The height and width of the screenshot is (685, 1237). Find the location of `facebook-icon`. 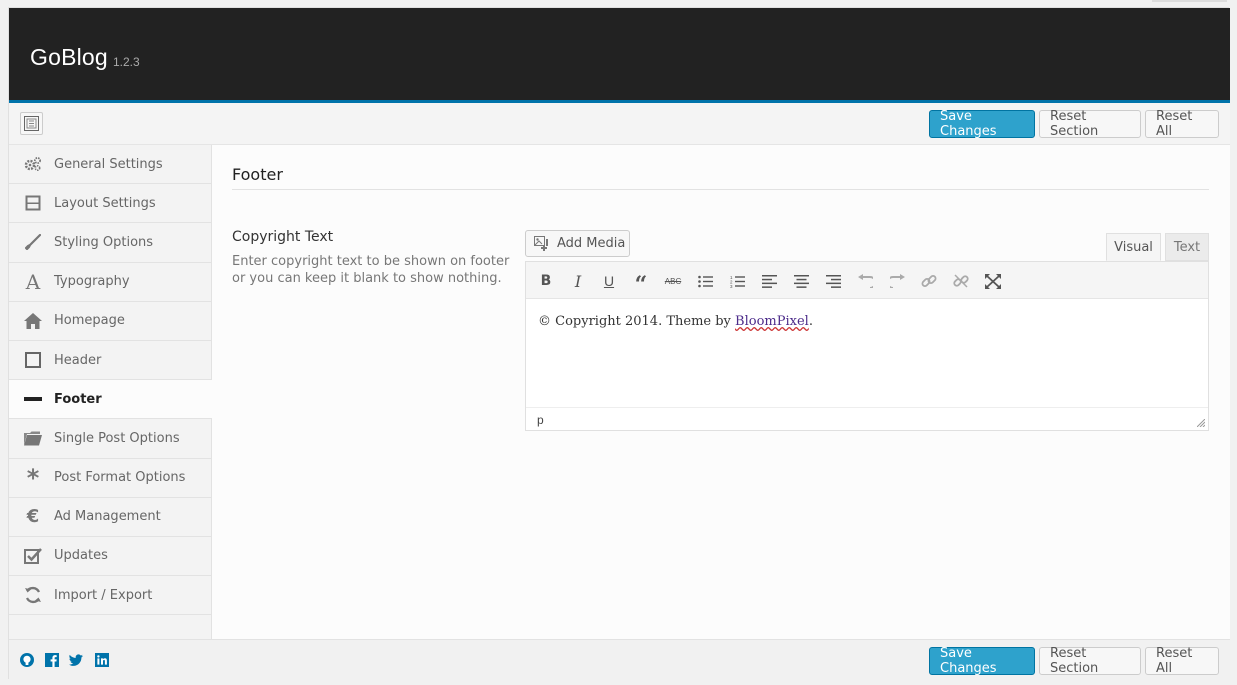

facebook-icon is located at coordinates (52, 660).